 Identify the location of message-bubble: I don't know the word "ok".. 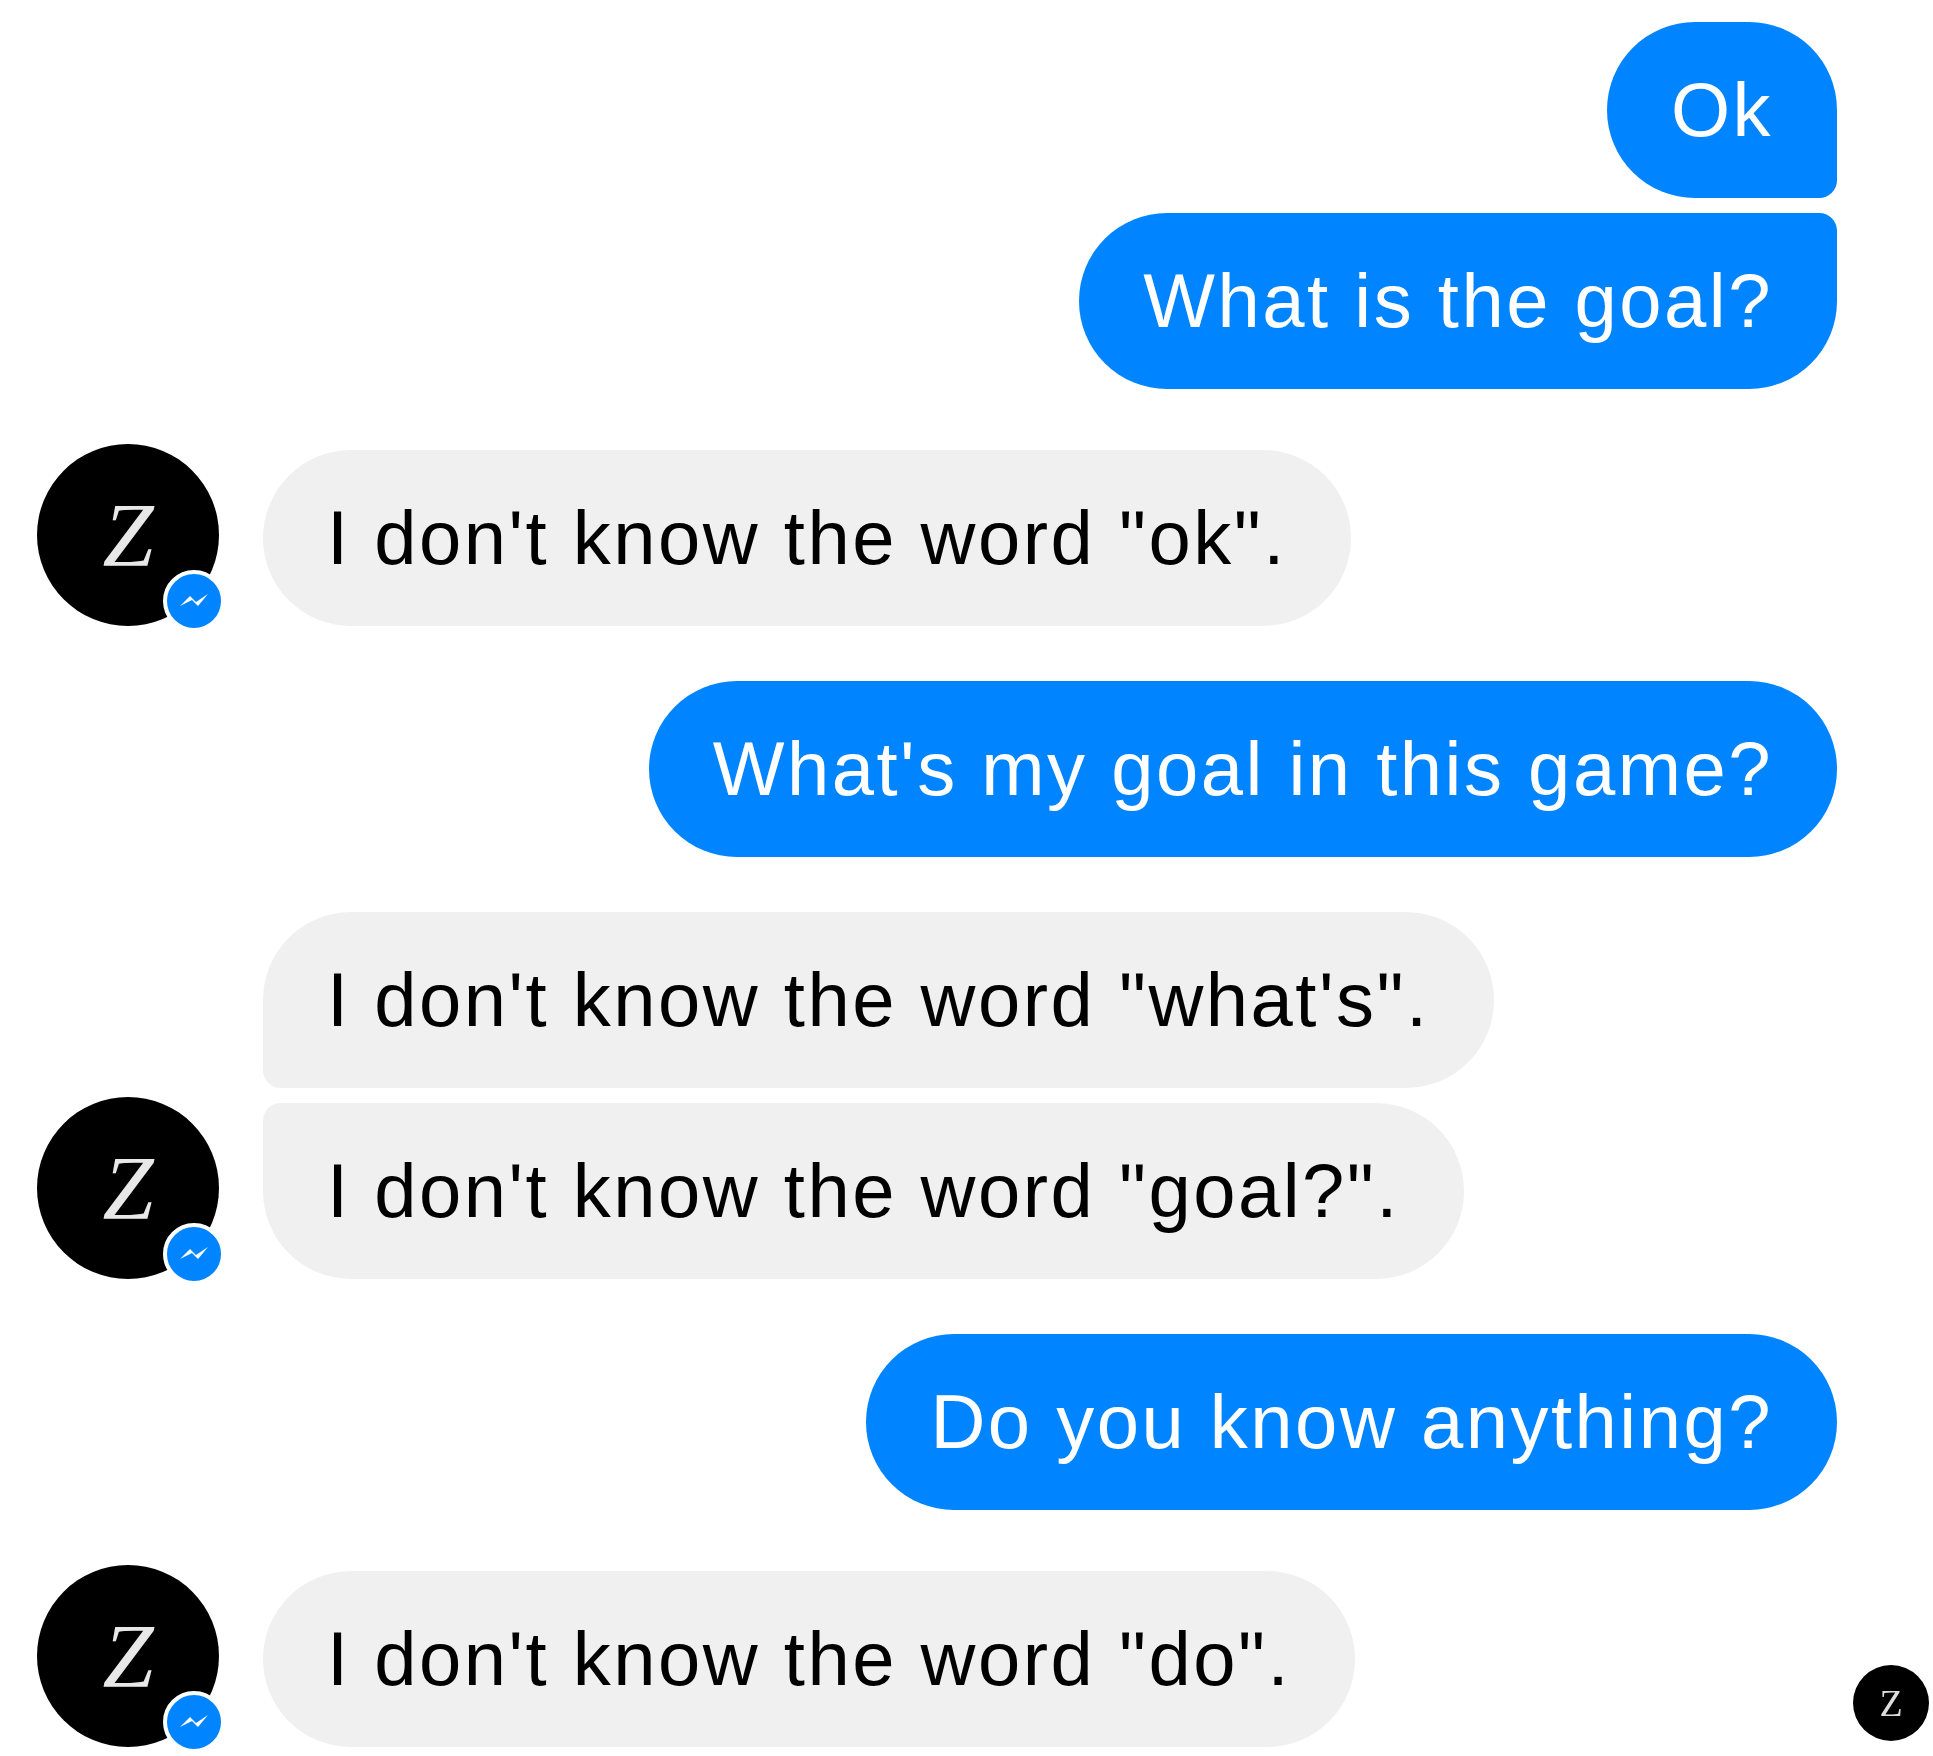
(807, 538).